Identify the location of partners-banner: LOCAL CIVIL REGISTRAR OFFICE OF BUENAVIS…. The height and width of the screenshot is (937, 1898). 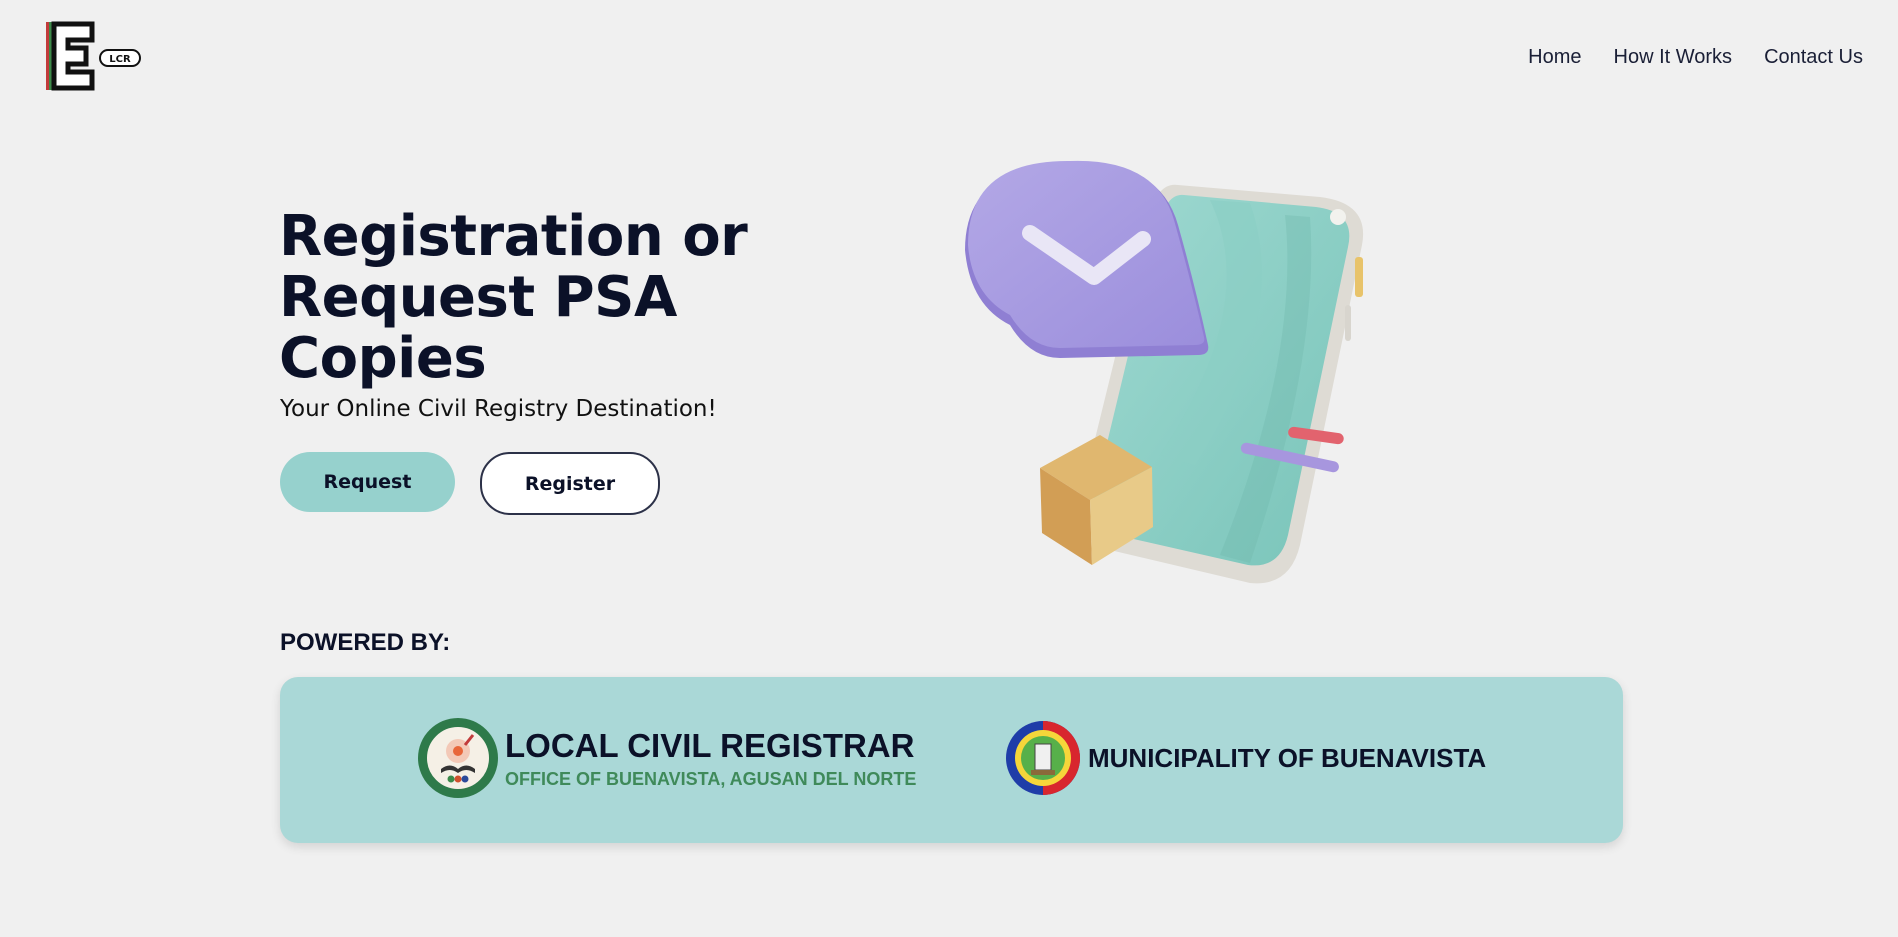
(951, 760).